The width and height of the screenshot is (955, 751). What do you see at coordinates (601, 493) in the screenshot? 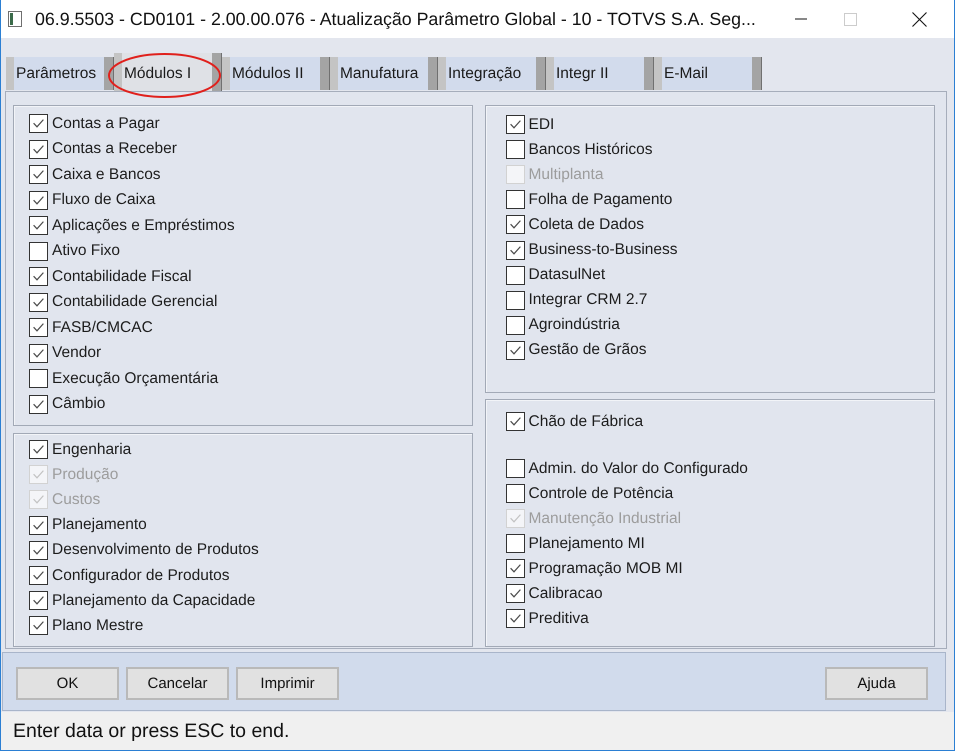
I see `checkbox-label: Controle de Potência` at bounding box center [601, 493].